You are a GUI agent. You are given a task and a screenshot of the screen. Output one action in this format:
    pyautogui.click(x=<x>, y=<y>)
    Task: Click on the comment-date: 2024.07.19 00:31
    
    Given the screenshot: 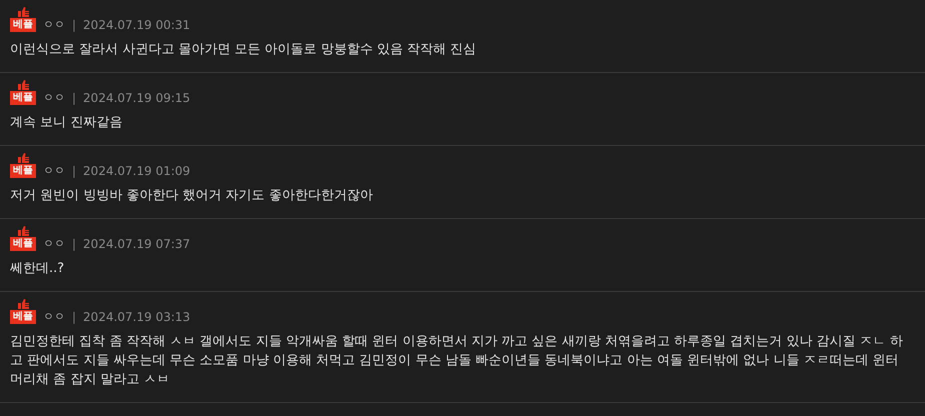 What is the action you would take?
    pyautogui.click(x=136, y=25)
    